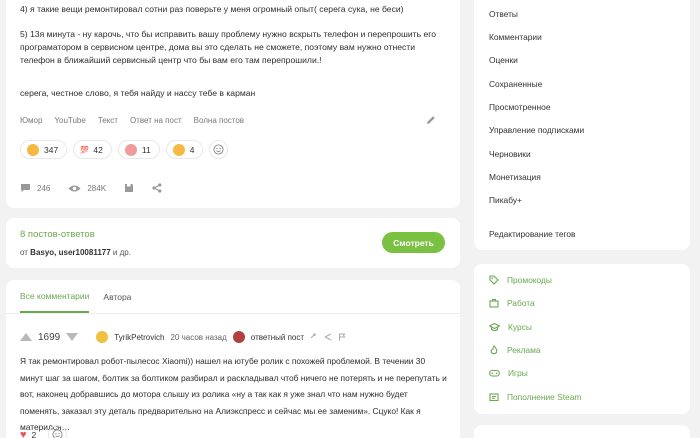 This screenshot has width=700, height=438. Describe the element at coordinates (98, 149) in the screenshot. I see `reaction-count: 42` at that location.